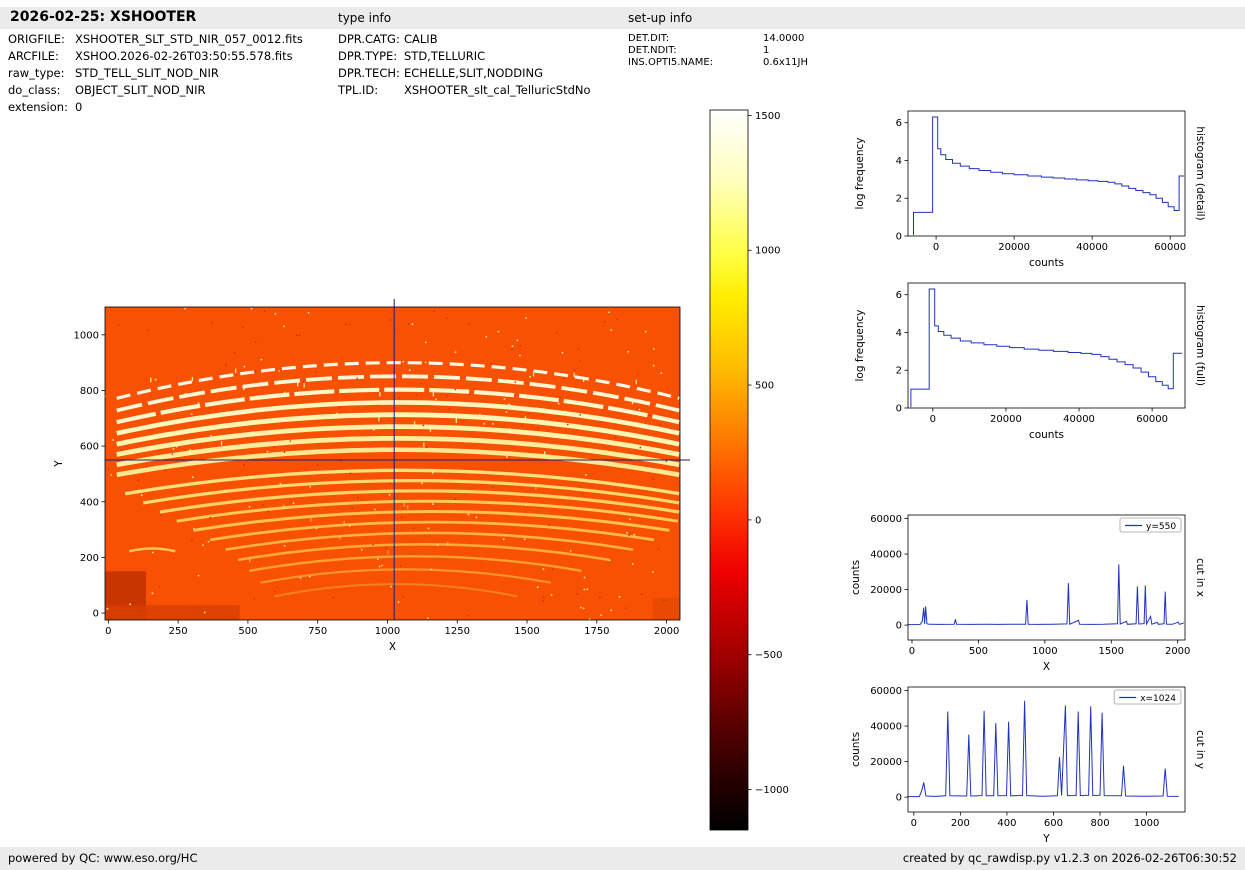 This screenshot has height=870, width=1245. I want to click on svg-text: 1250, so click(457, 631).